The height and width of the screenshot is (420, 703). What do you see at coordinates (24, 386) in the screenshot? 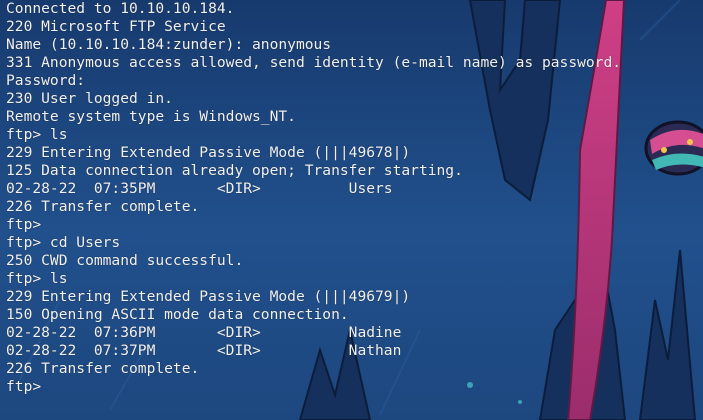
I see `terminal-prompt-text: ftp>` at bounding box center [24, 386].